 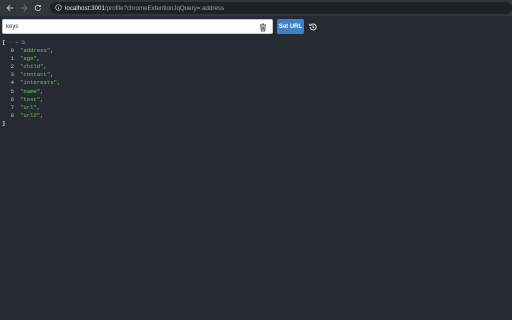 What do you see at coordinates (12, 91) in the screenshot?
I see `item-index: 5` at bounding box center [12, 91].